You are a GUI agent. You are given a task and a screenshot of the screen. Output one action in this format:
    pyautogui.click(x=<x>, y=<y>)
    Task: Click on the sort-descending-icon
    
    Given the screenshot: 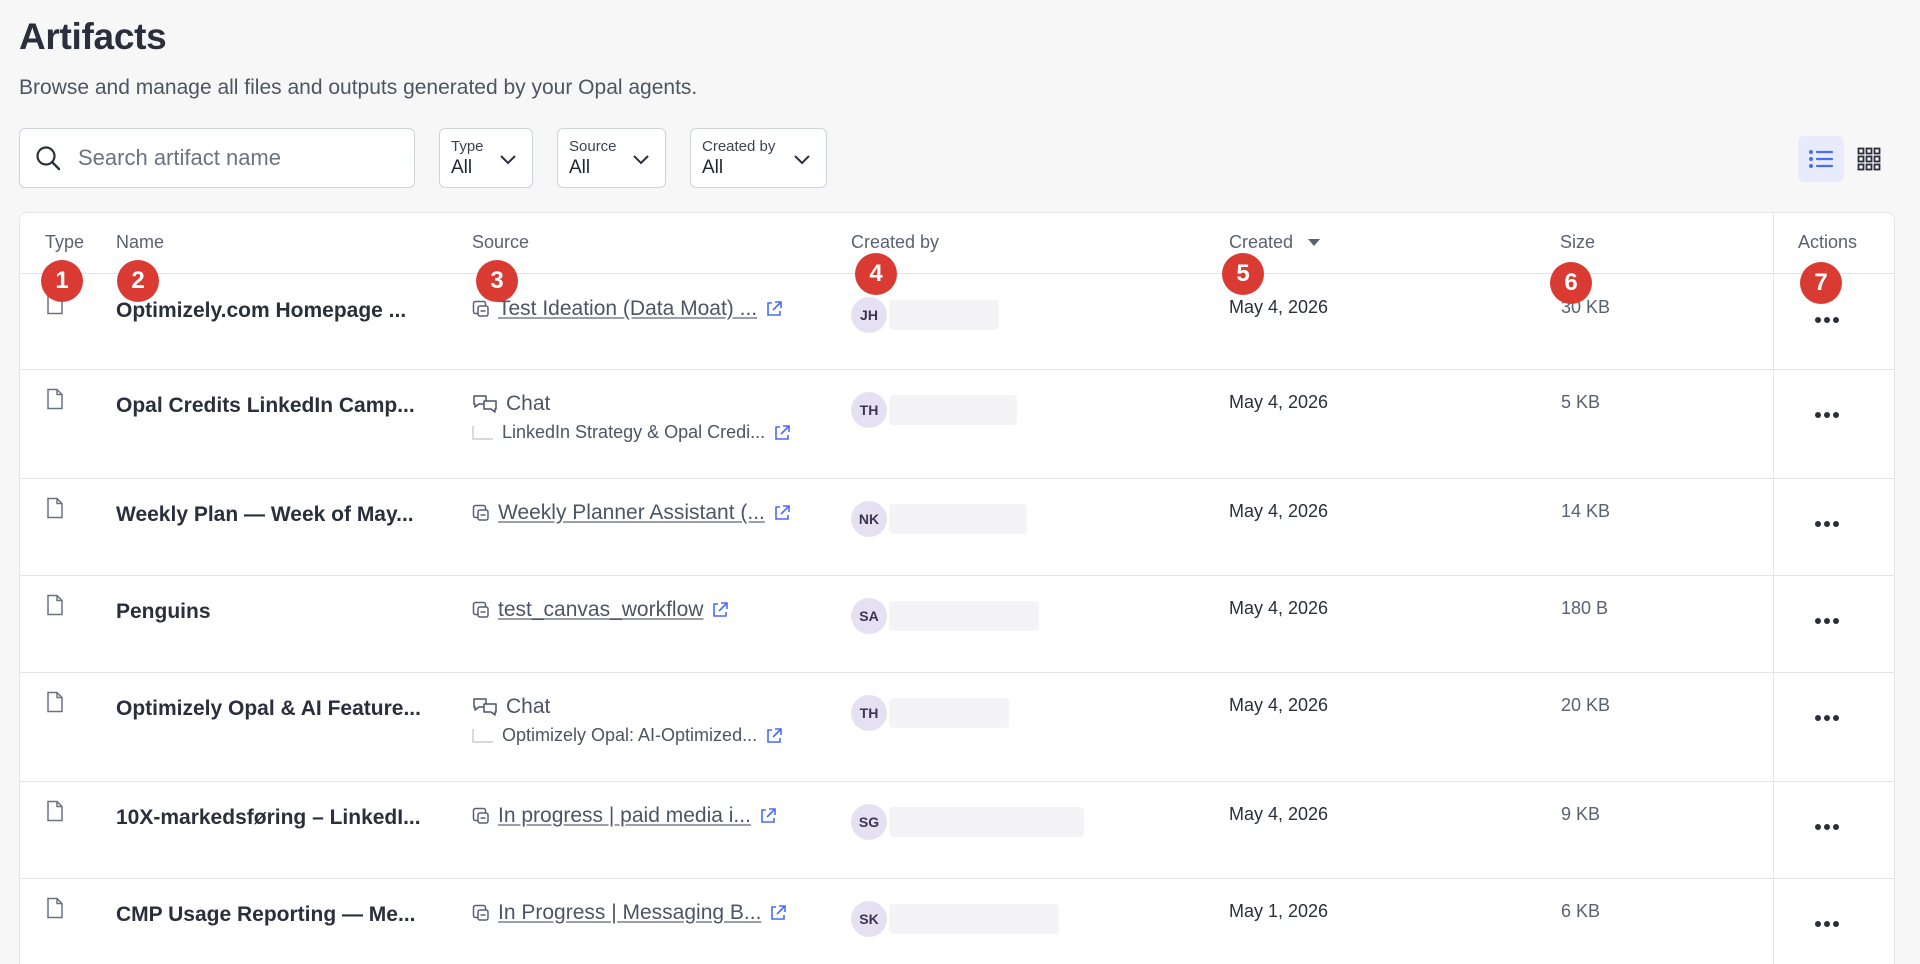 What is the action you would take?
    pyautogui.click(x=1314, y=243)
    